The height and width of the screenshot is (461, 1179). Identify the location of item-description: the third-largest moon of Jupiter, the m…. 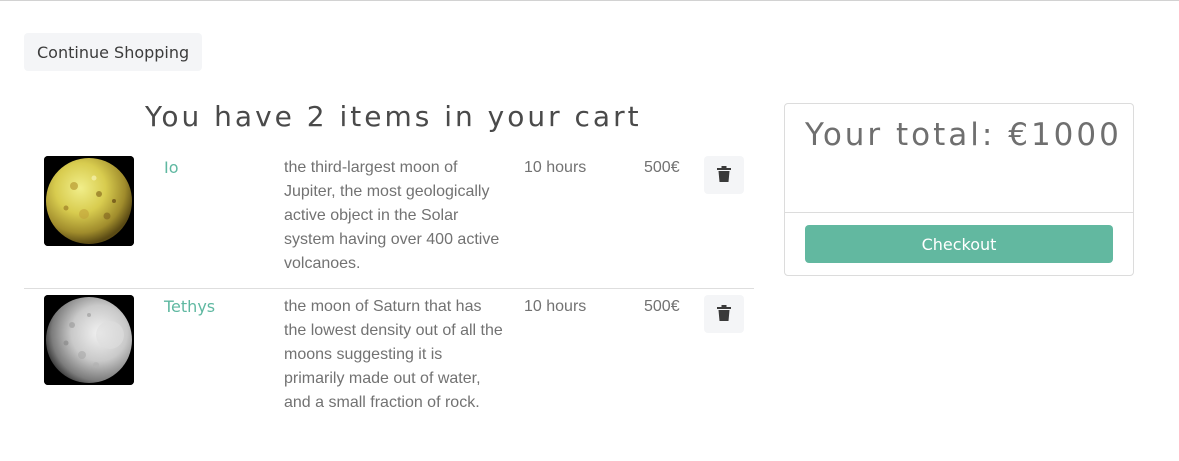
(392, 215).